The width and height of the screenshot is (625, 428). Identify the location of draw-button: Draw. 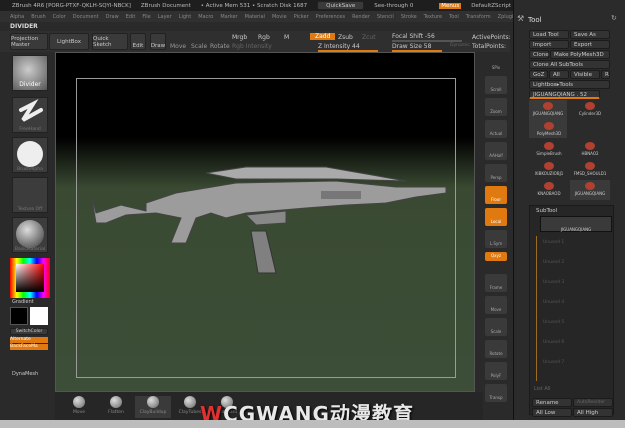
(158, 41).